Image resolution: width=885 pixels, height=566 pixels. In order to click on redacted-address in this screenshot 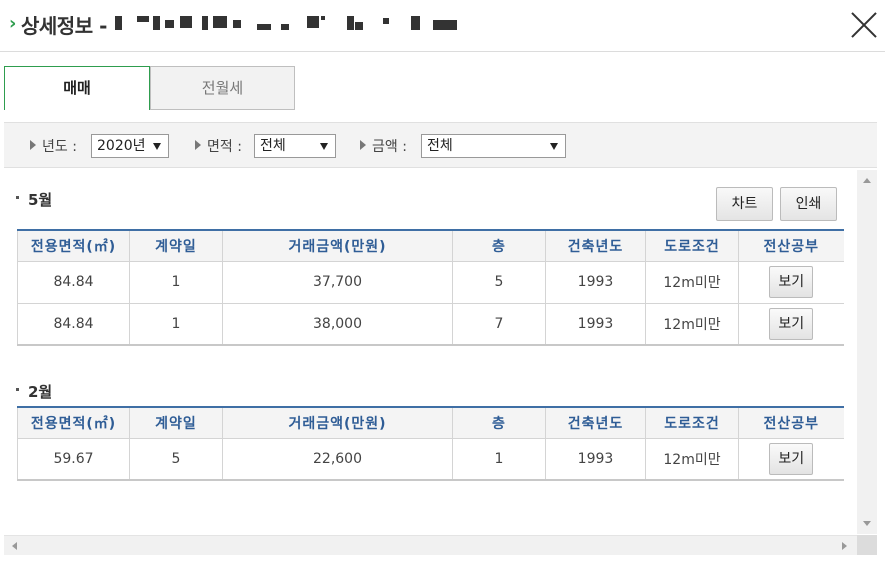, I will do `click(287, 23)`.